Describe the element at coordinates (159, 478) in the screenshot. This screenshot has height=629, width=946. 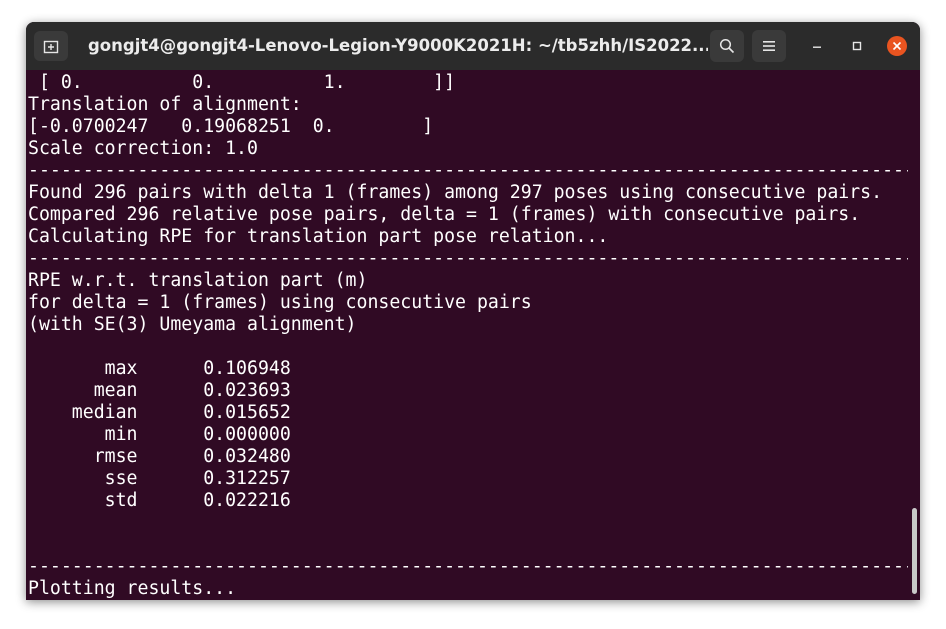
I see `stat-sse: sse 0.312257` at that location.